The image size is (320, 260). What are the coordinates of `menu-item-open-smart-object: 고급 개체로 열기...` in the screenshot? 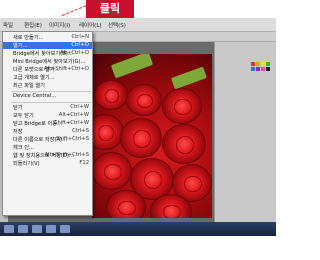 It's located at (47, 77).